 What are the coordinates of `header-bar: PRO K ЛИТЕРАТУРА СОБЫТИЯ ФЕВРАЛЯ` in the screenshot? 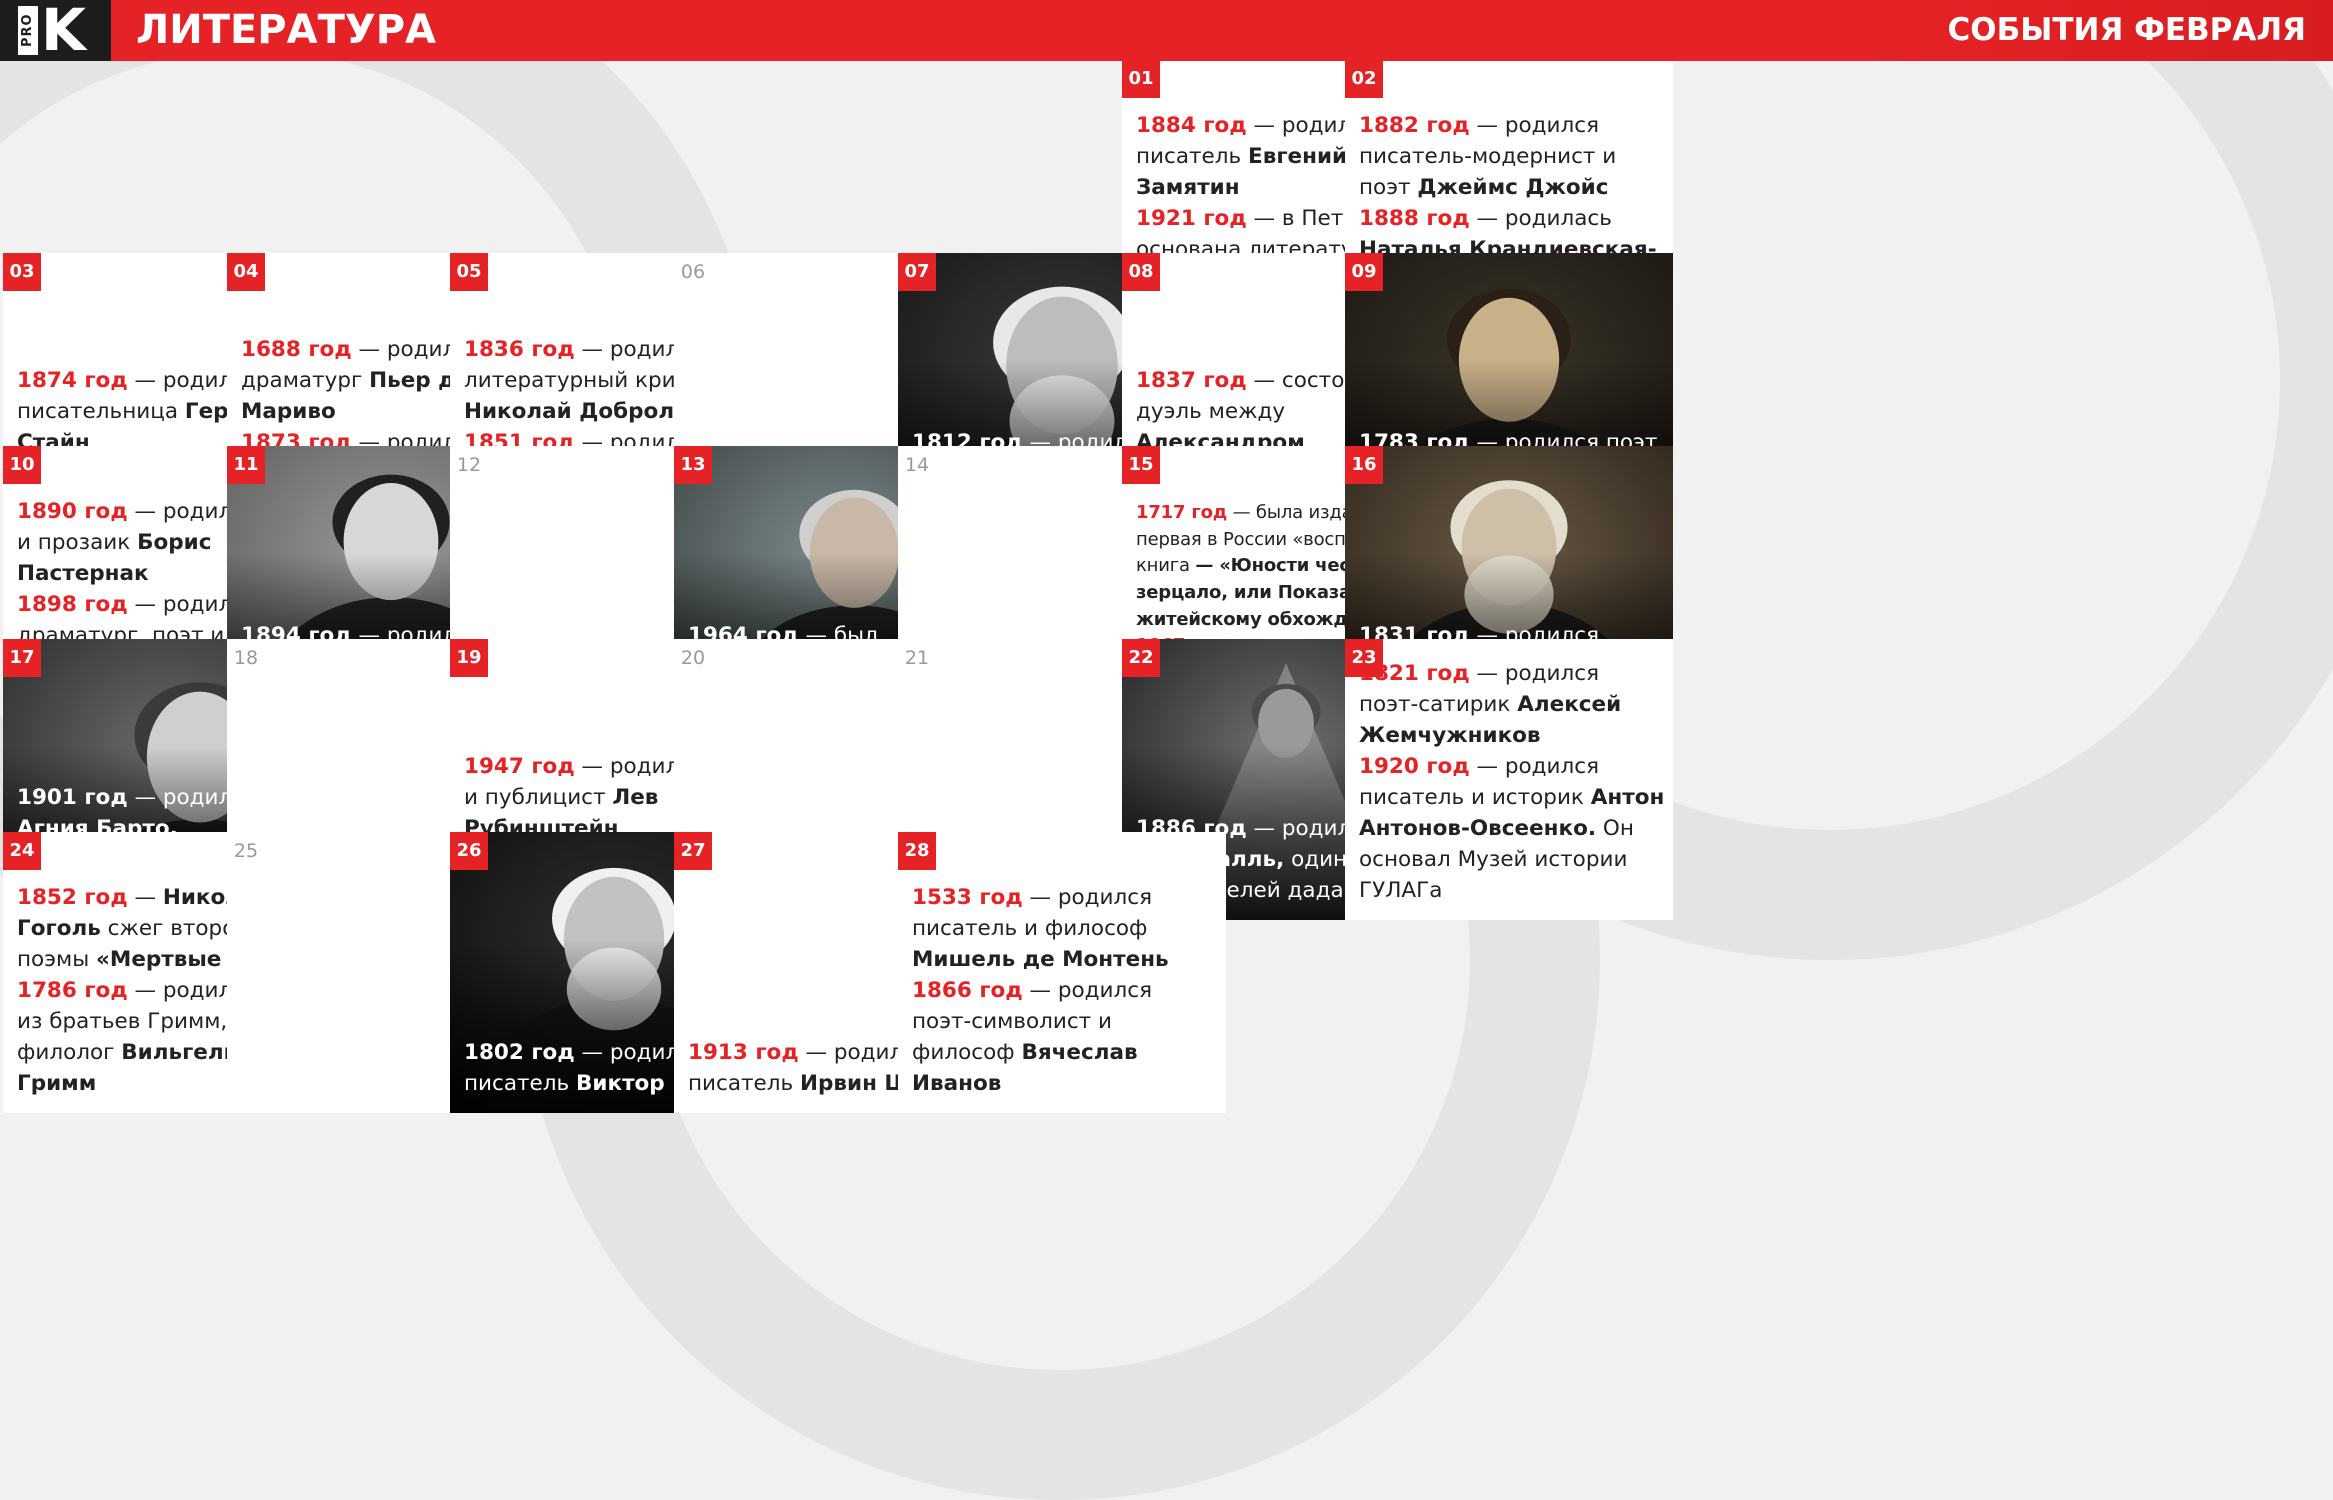 It's located at (1166, 30).